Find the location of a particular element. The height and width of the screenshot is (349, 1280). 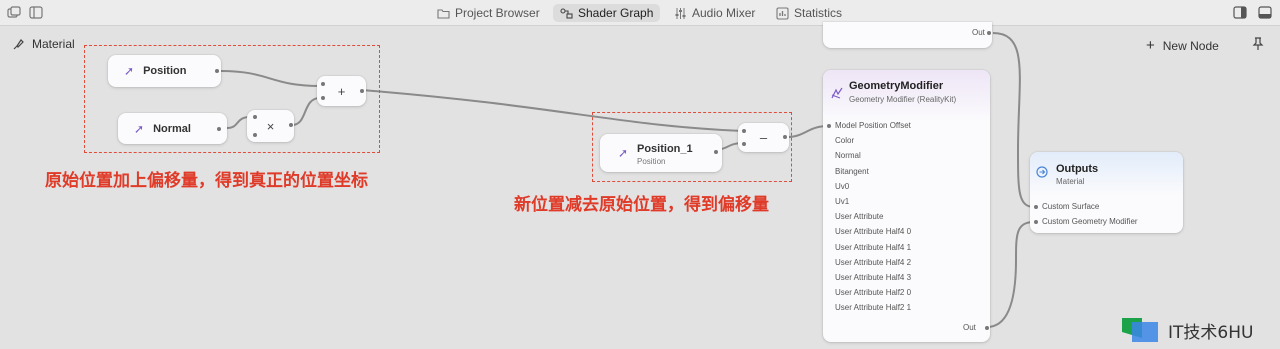

node-subtitle: Position is located at coordinates (651, 161).